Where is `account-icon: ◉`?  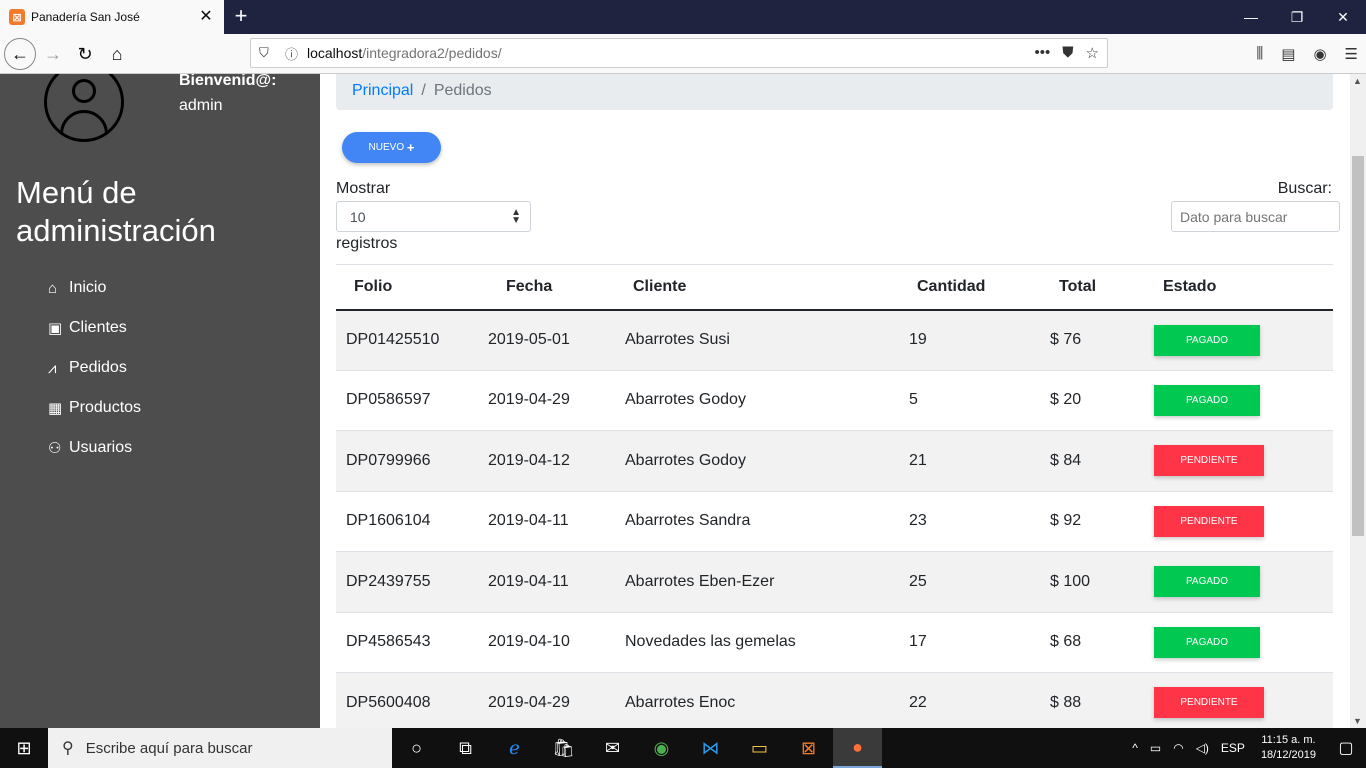
account-icon: ◉ is located at coordinates (1319, 54).